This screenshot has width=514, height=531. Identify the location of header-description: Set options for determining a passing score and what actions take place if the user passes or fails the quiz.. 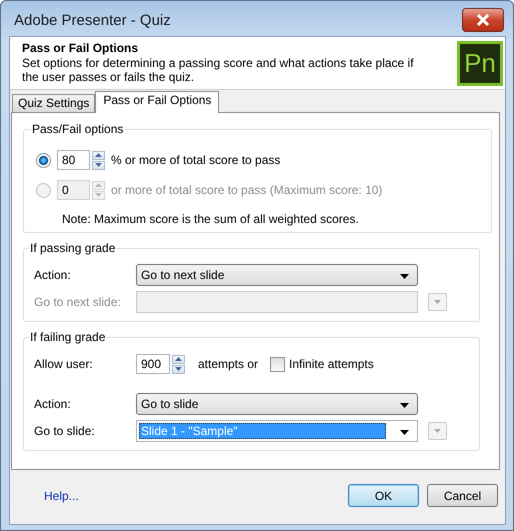
(218, 70).